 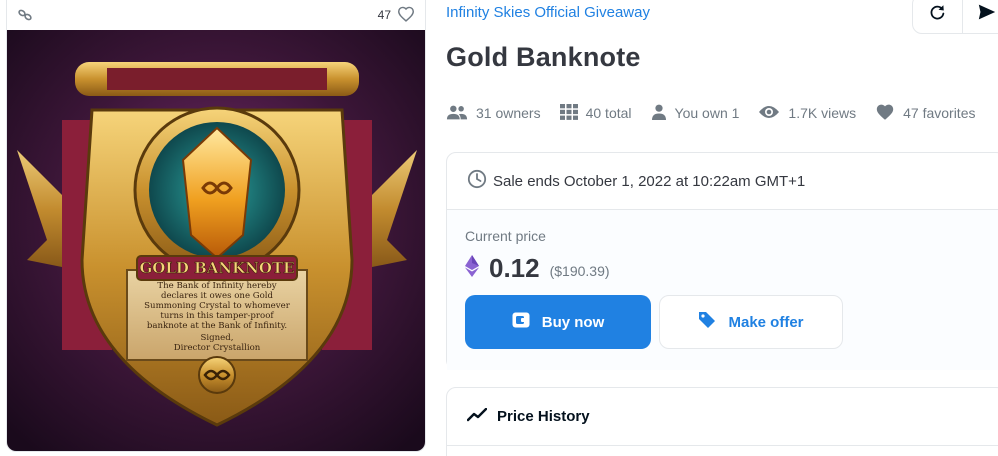 I want to click on collection-link: Infinity Skies Official Giveaway, so click(x=548, y=12).